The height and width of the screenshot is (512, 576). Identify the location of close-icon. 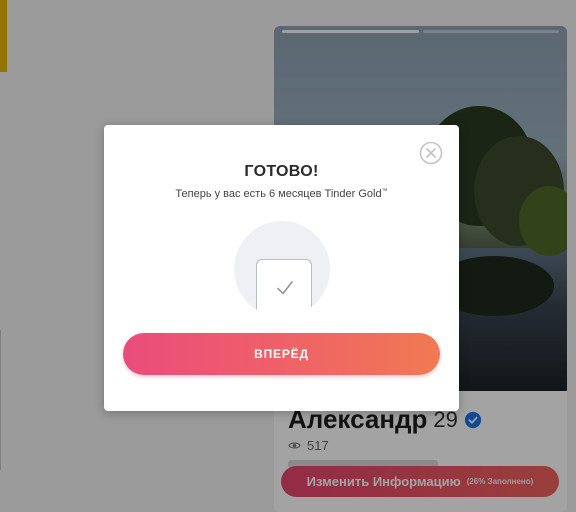
(431, 153).